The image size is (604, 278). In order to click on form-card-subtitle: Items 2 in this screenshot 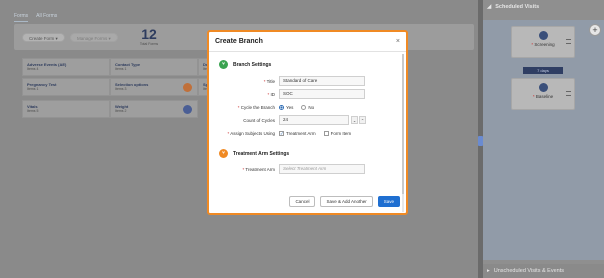, I will do `click(121, 111)`.